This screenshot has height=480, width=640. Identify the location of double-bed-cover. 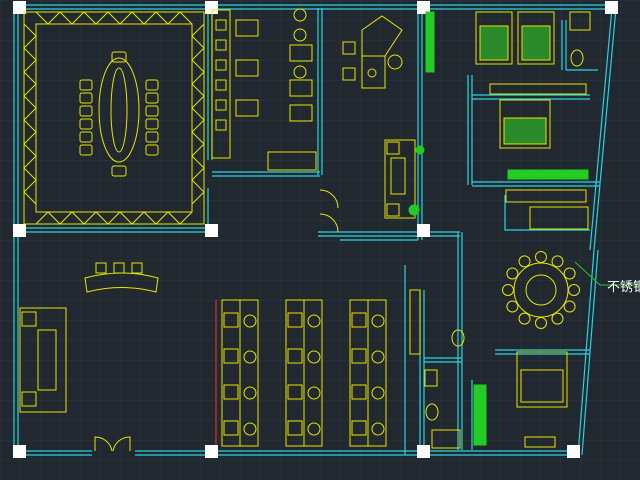
(525, 131).